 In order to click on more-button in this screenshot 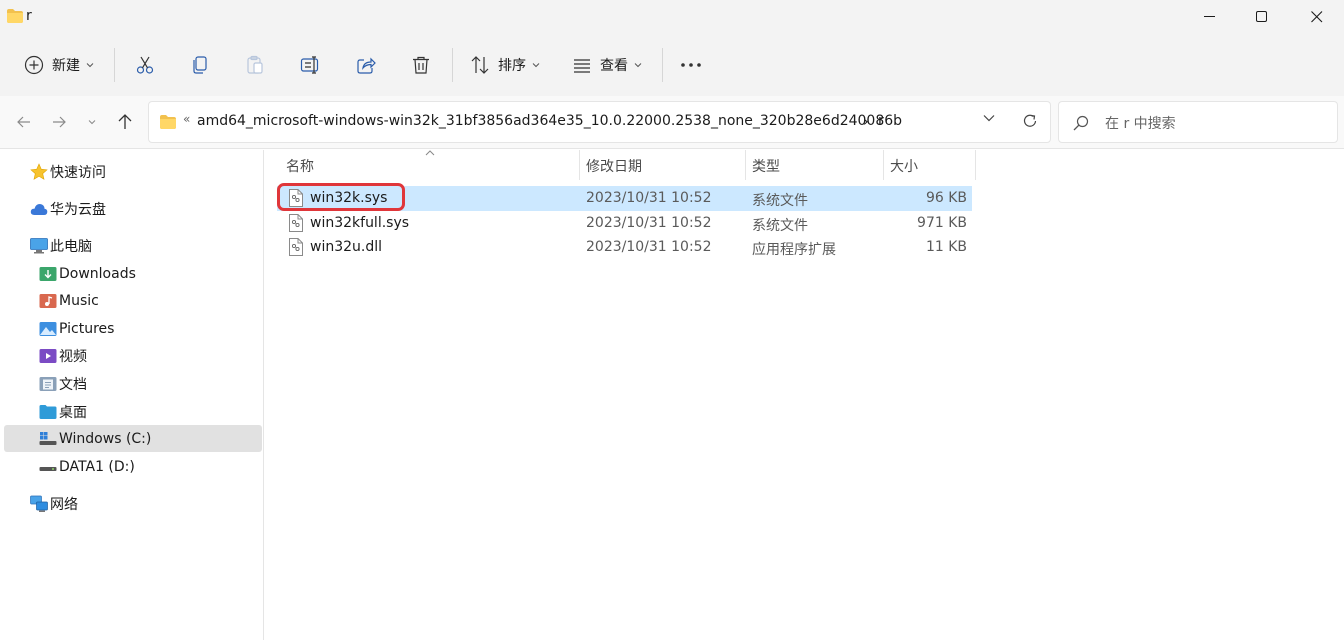, I will do `click(691, 65)`.